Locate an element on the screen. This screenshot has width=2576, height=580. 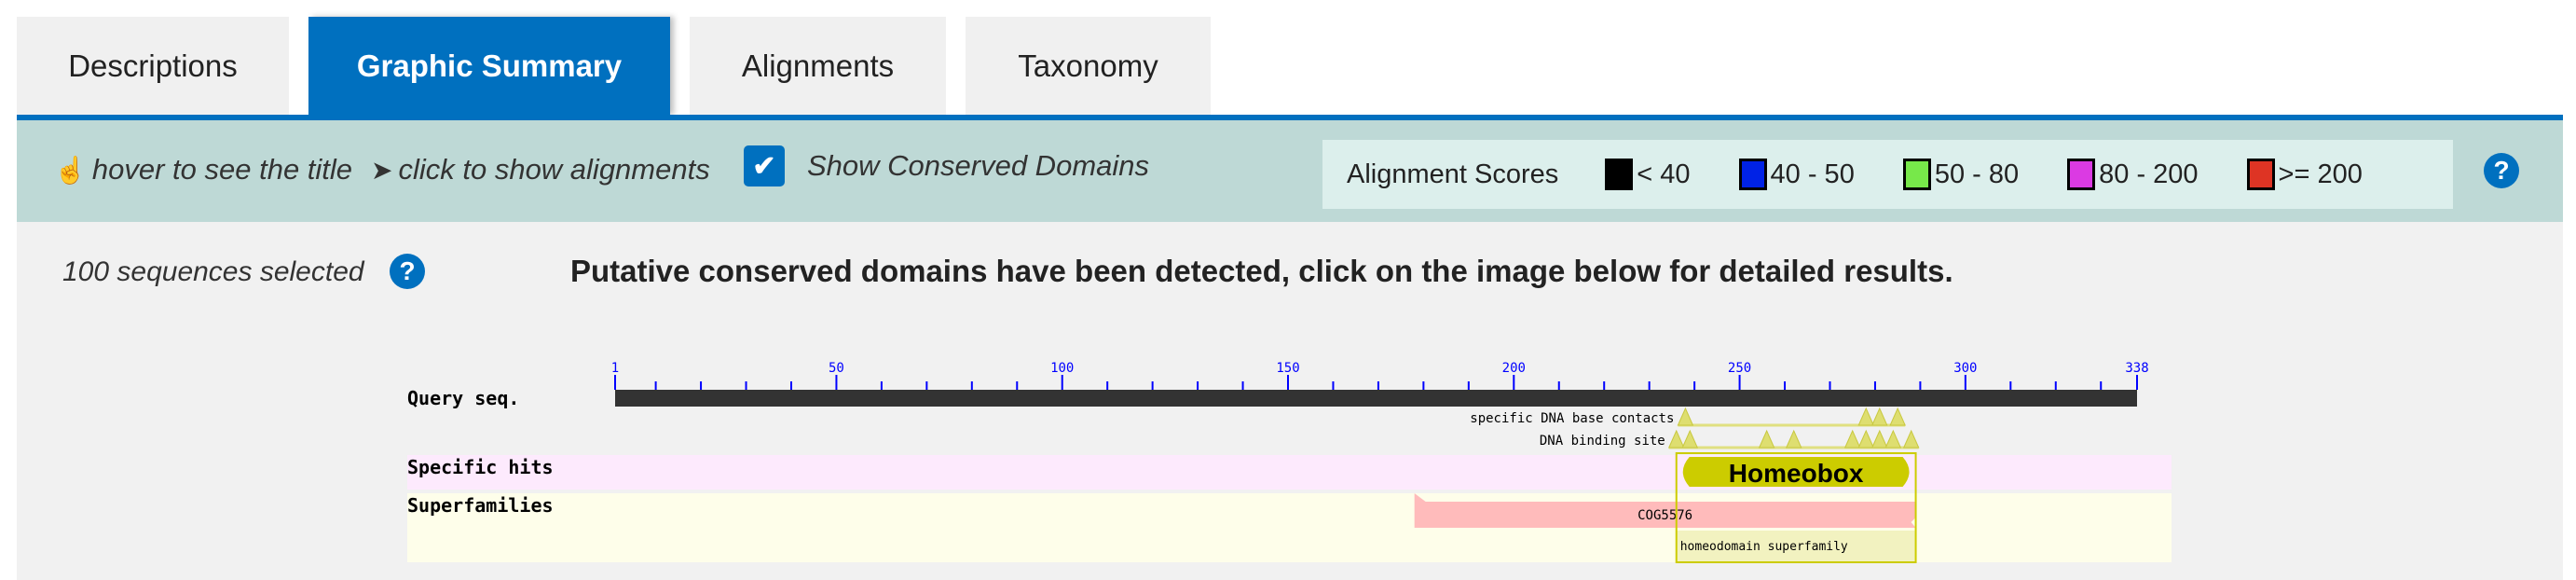
tick-label: 200 is located at coordinates (1514, 368).